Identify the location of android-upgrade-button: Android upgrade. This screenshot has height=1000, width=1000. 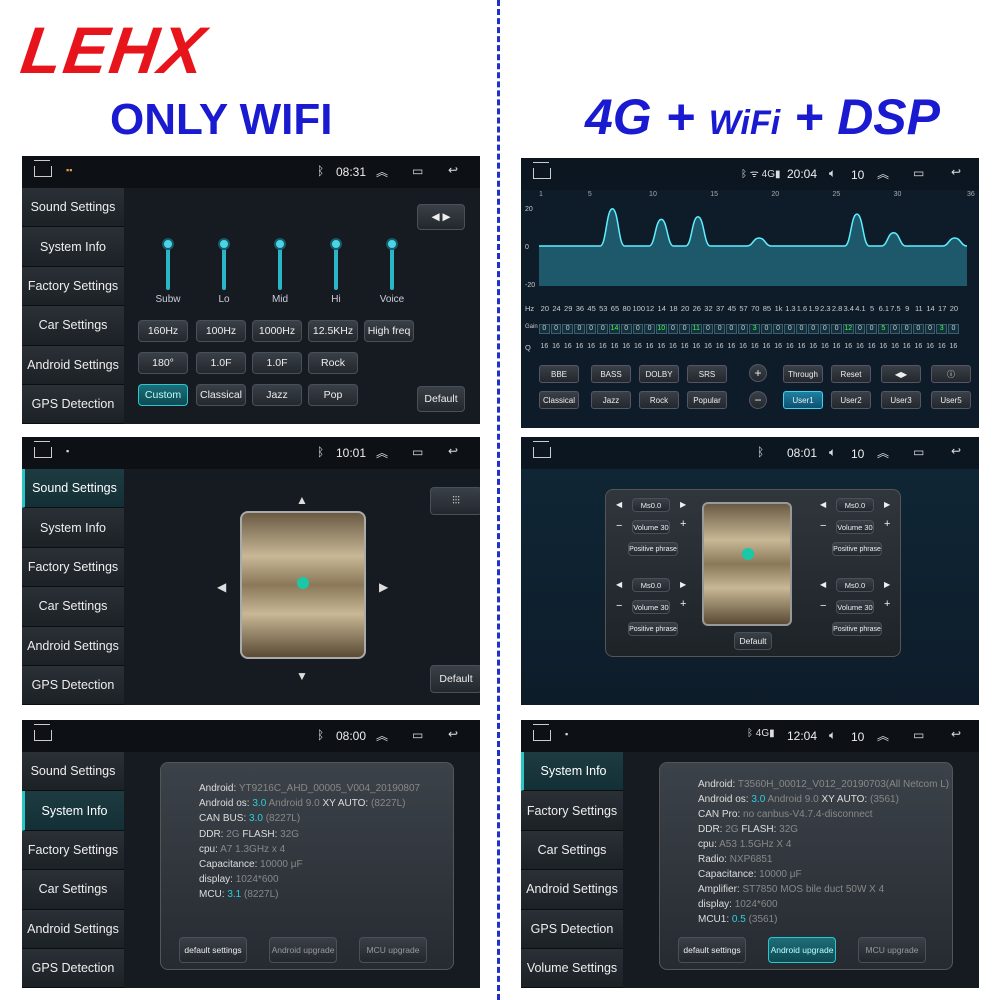
(802, 950).